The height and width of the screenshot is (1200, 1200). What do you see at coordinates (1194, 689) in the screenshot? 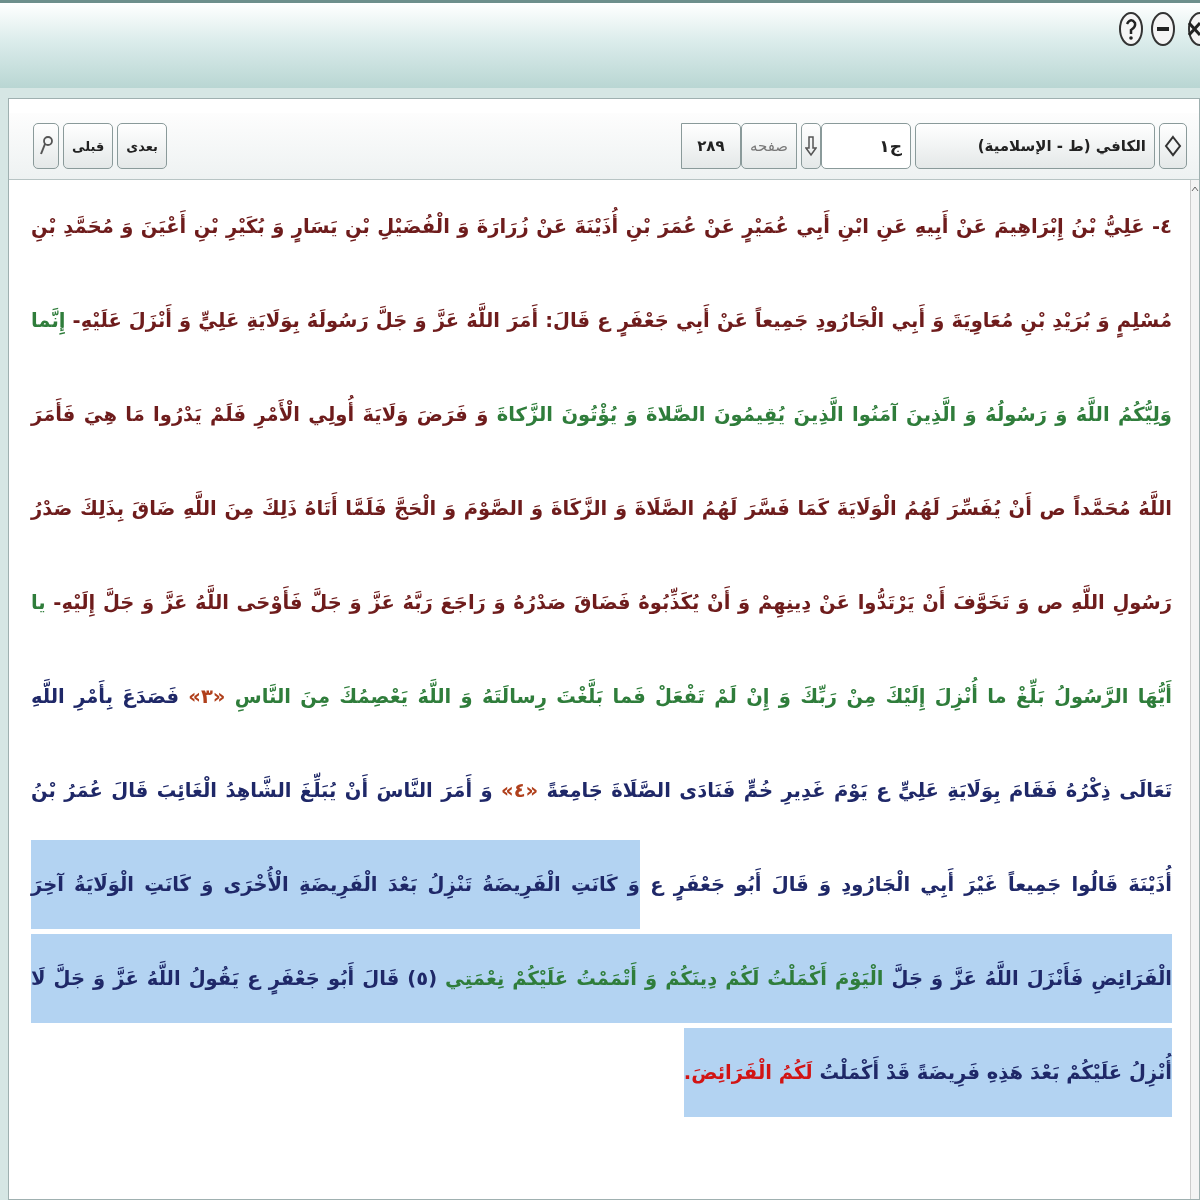
I see `scrollbar` at bounding box center [1194, 689].